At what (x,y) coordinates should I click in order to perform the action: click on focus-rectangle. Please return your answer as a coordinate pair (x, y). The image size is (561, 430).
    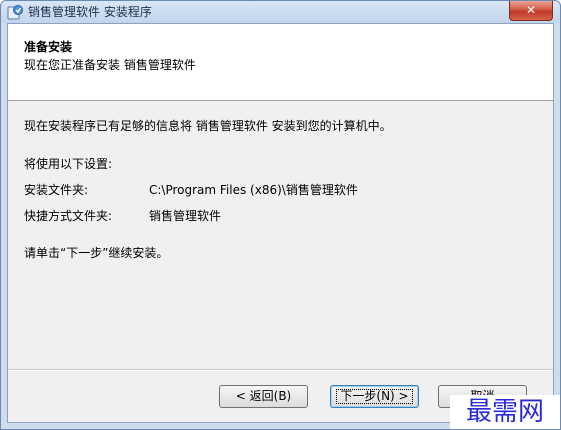
    Looking at the image, I should click on (374, 396).